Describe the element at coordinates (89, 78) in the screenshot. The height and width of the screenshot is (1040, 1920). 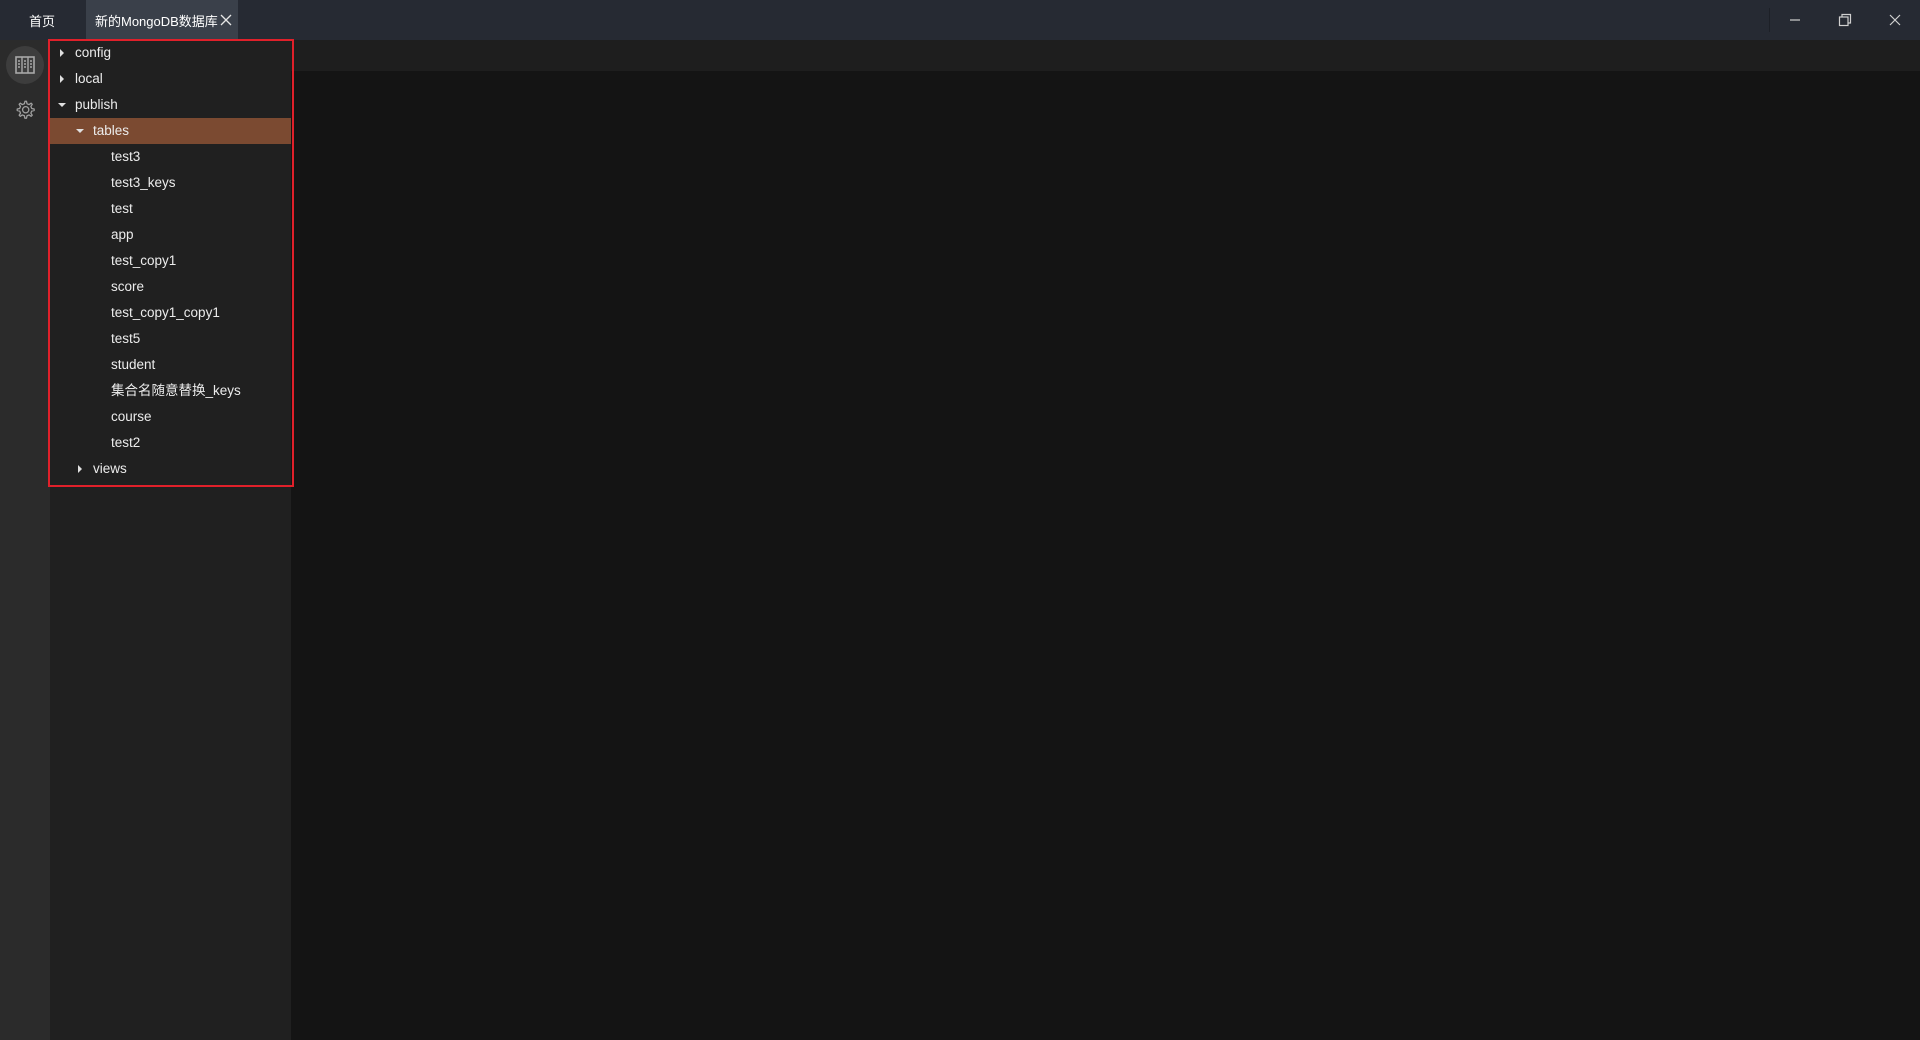
I see `tree-node-label: local` at that location.